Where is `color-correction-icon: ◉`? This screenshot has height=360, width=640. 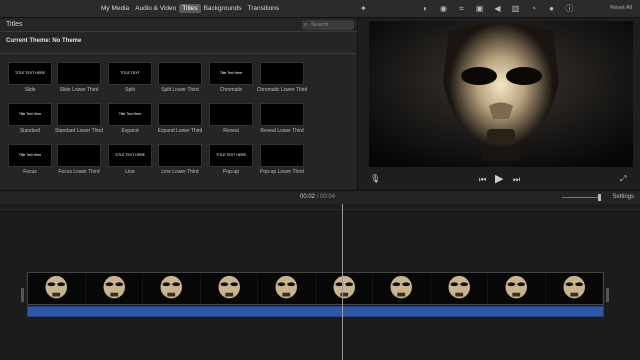
color-correction-icon: ◉ is located at coordinates (443, 8).